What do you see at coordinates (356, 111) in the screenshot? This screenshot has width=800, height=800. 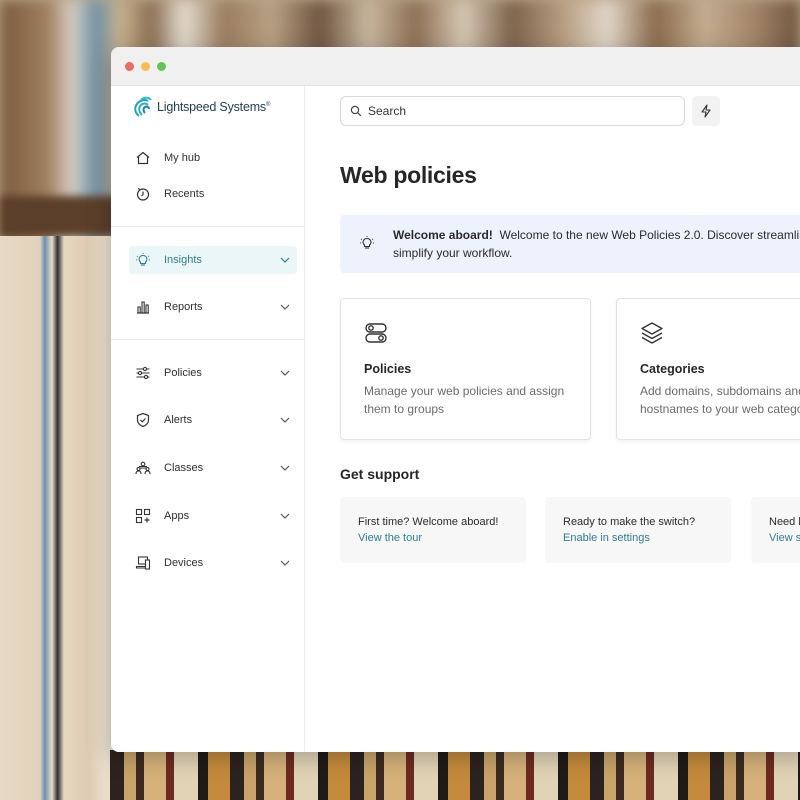 I see `search-icon` at bounding box center [356, 111].